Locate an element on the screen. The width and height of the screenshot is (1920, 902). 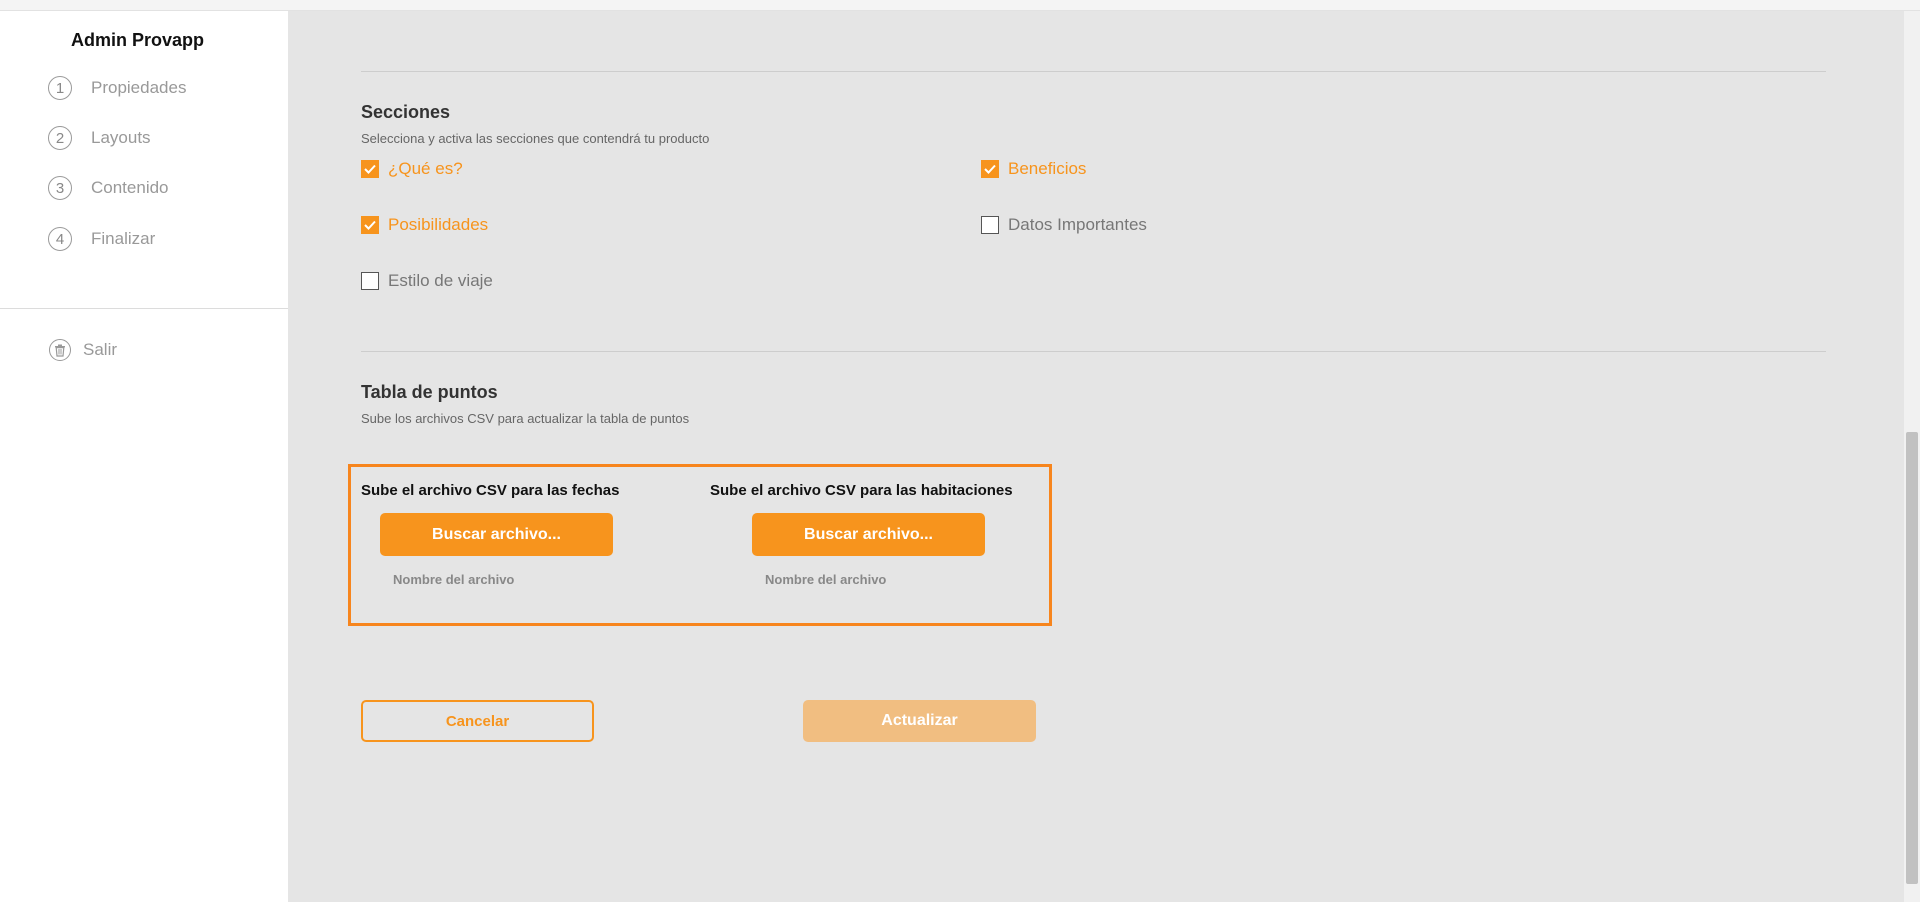
step-number-2-icon: 2 is located at coordinates (60, 138).